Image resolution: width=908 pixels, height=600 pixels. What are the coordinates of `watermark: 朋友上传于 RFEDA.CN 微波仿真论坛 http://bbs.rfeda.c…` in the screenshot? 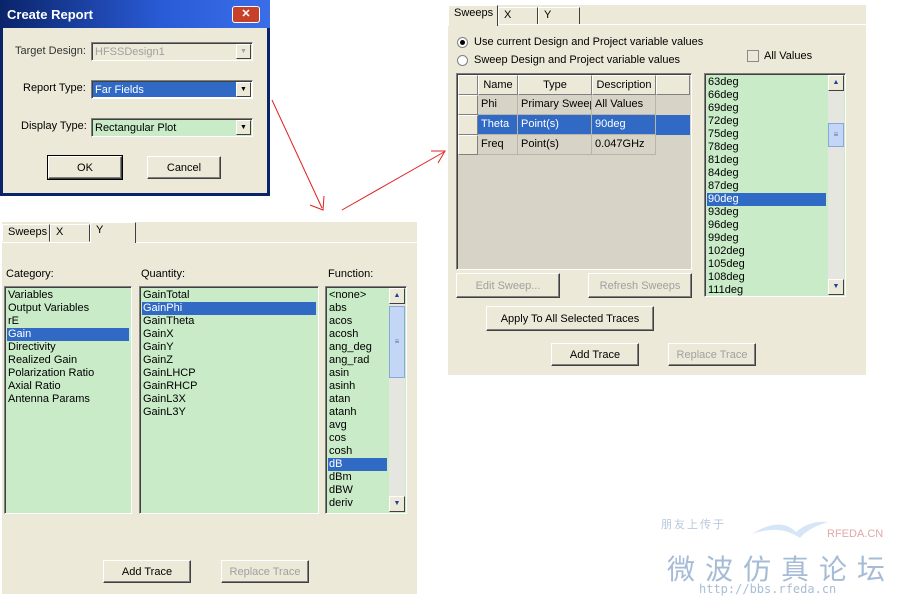 It's located at (780, 555).